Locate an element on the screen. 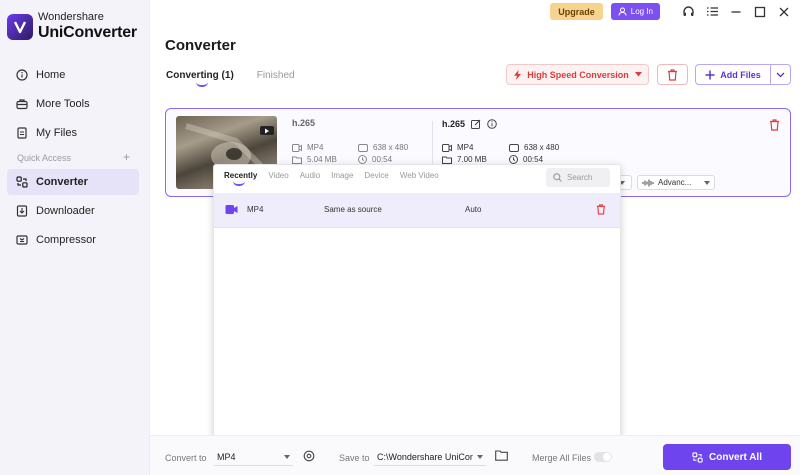  source-size-value: 5.04 MB is located at coordinates (322, 159).